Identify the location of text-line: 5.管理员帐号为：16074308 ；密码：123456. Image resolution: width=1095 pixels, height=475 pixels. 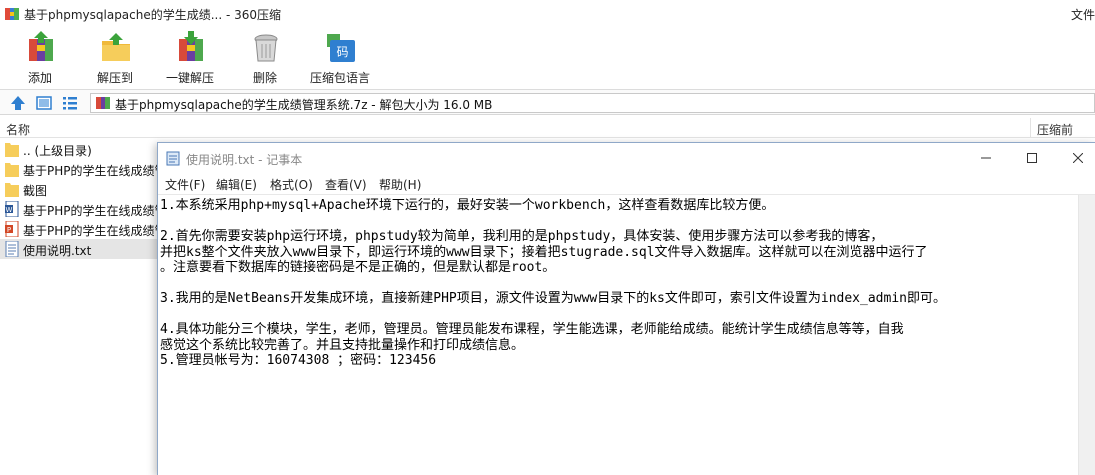
(298, 360).